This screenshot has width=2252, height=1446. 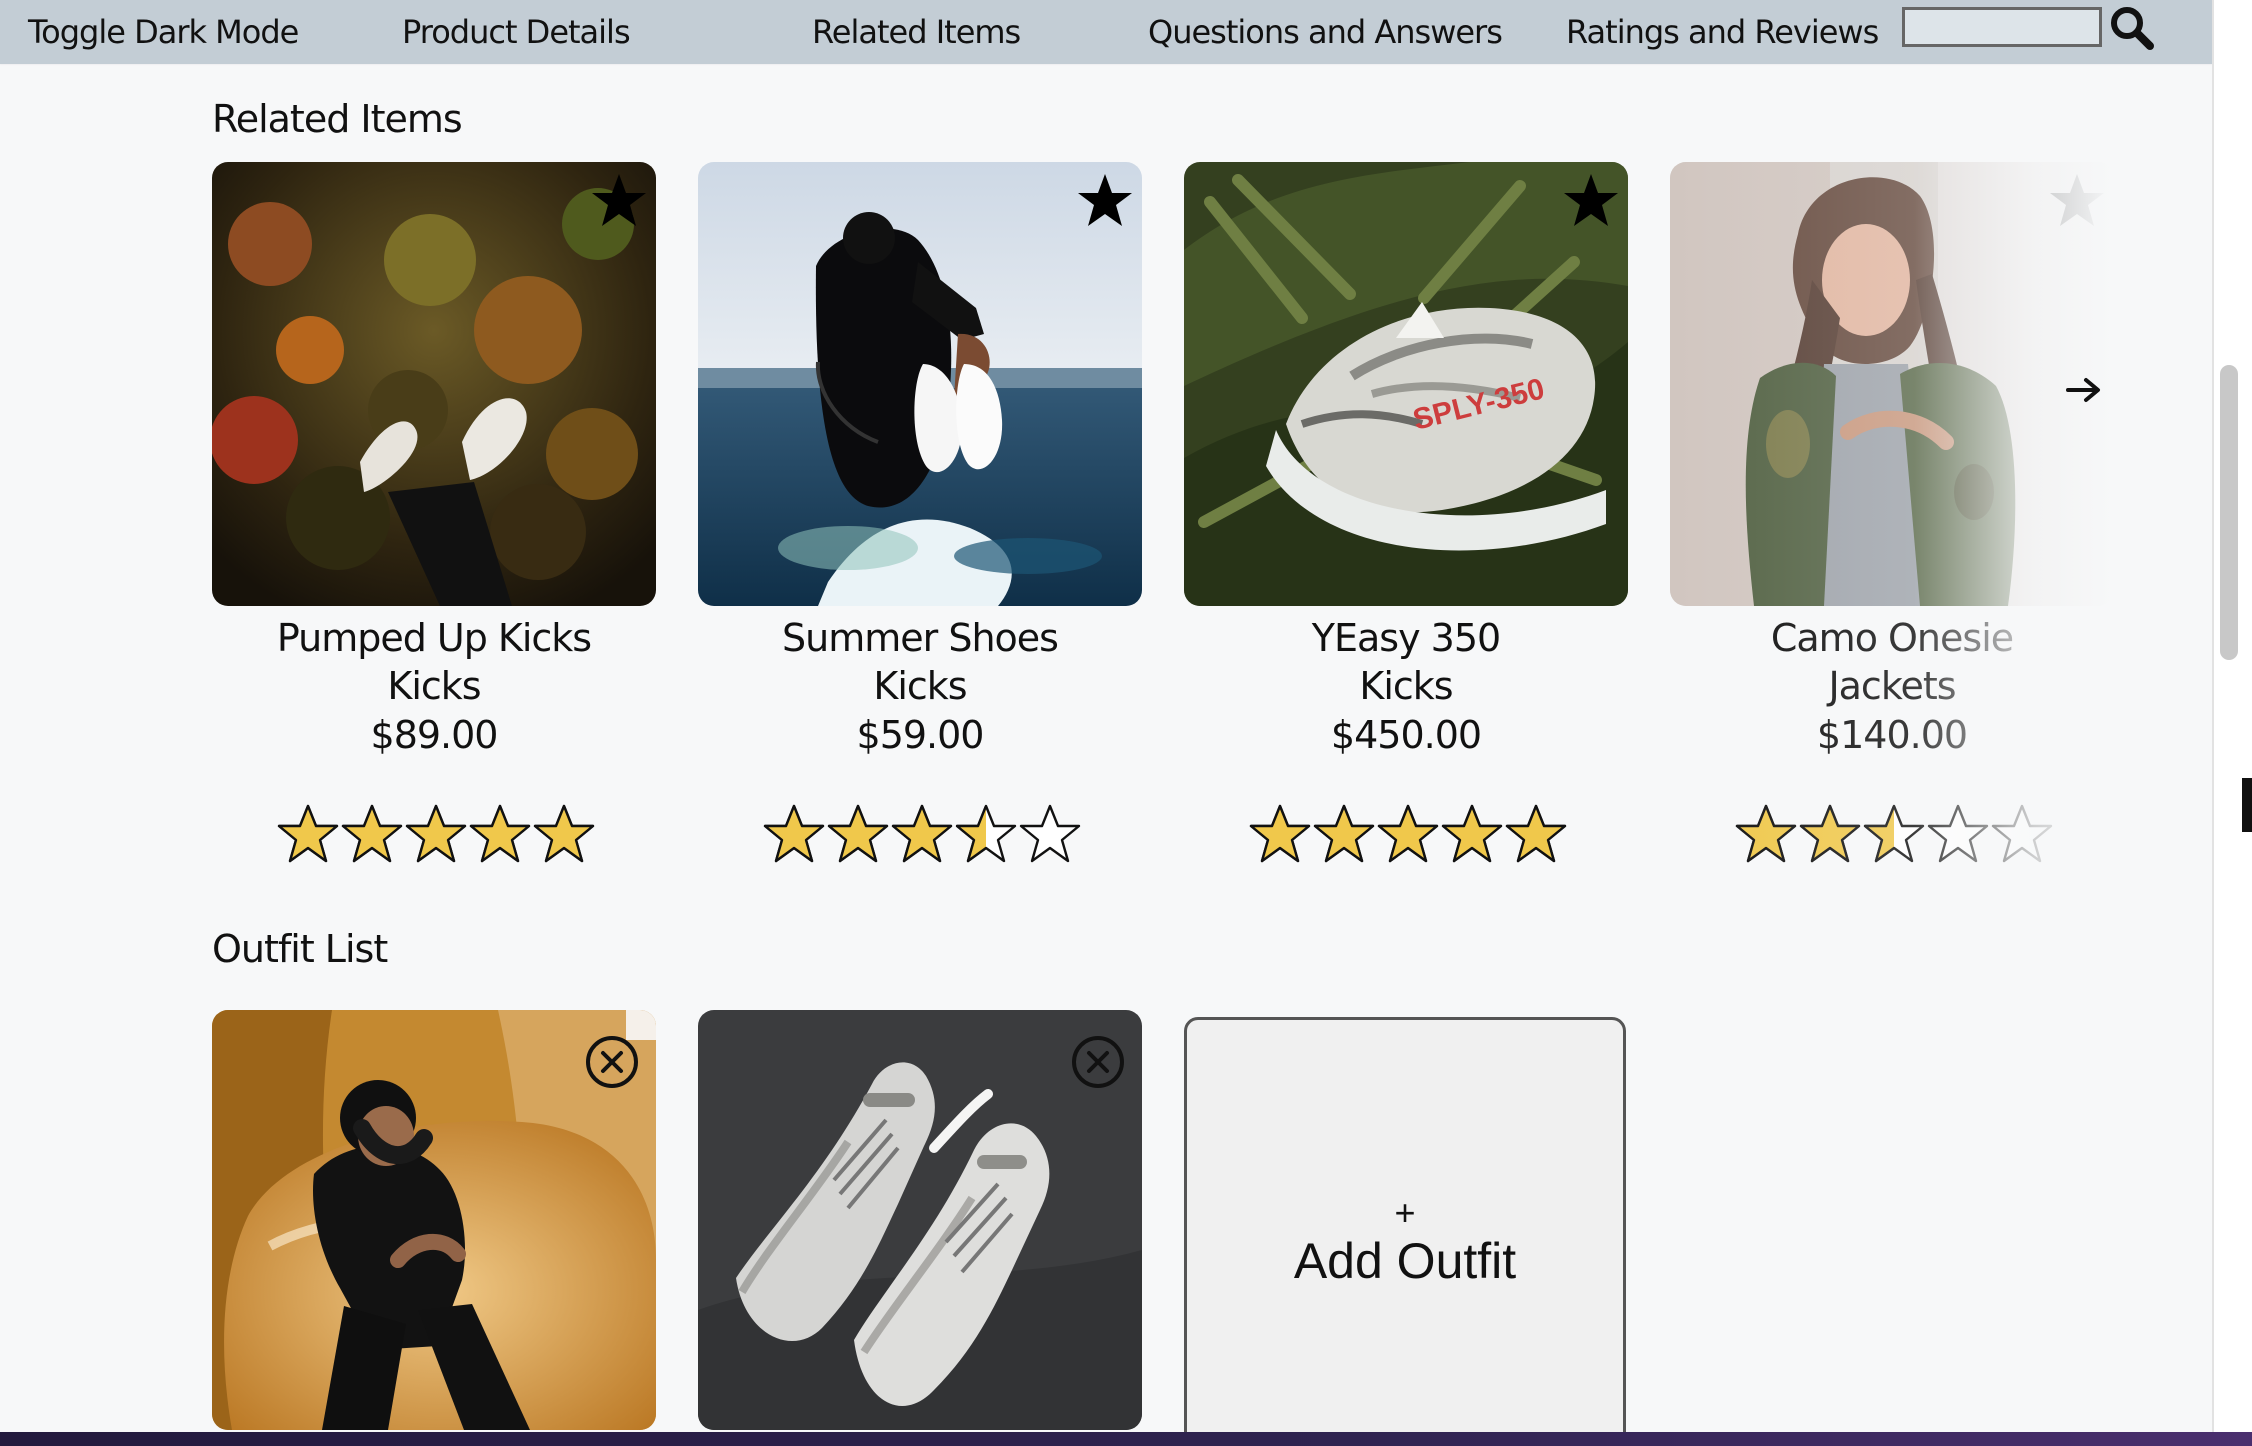 I want to click on nav-ratings-and-reviews: Ratings and Reviews, so click(x=1722, y=32).